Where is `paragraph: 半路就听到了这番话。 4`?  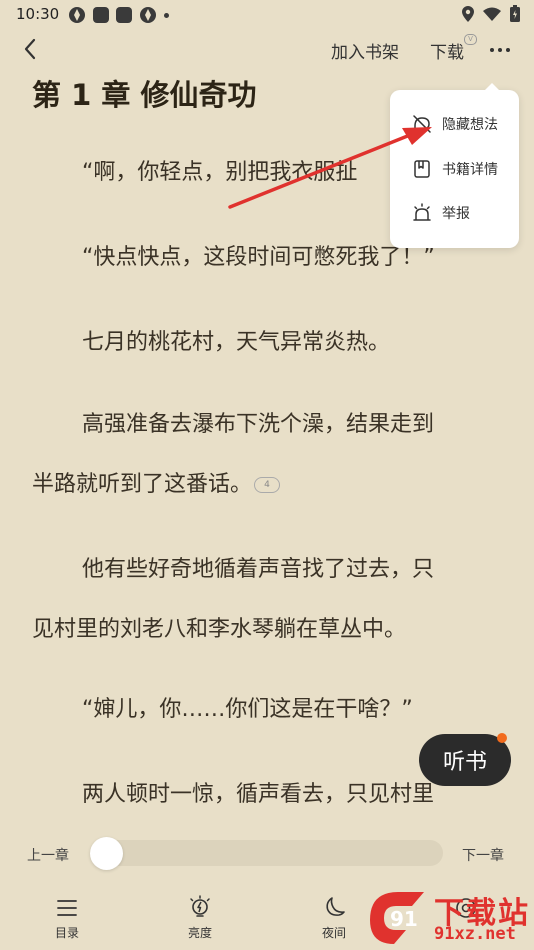
paragraph: 半路就听到了这番话。 4 is located at coordinates (269, 485).